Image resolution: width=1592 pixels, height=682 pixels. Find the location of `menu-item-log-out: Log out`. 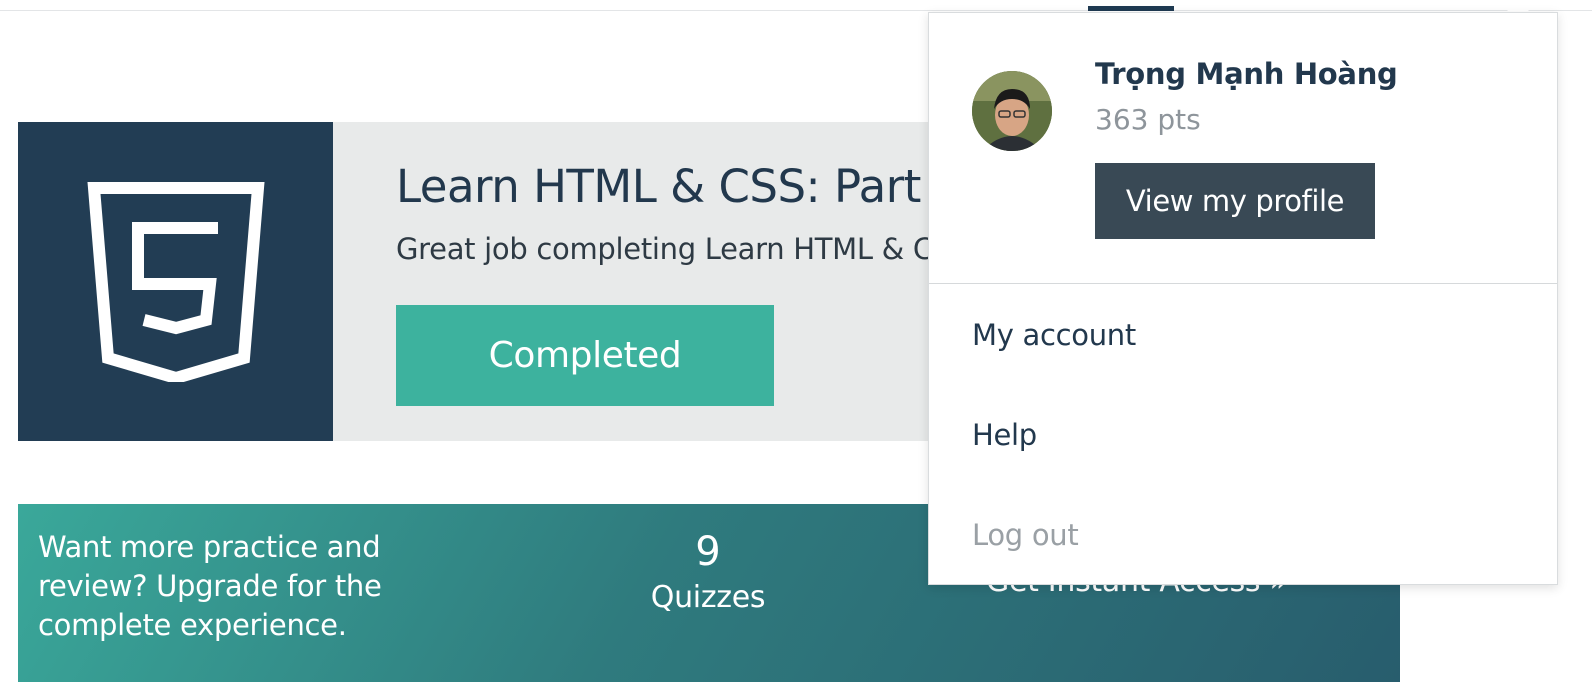

menu-item-log-out: Log out is located at coordinates (1025, 535).